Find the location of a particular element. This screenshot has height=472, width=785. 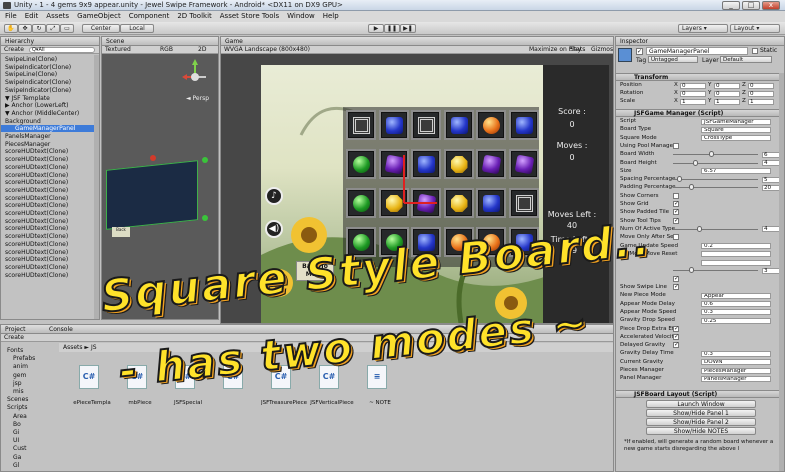

menu-file: File is located at coordinates (11, 16).